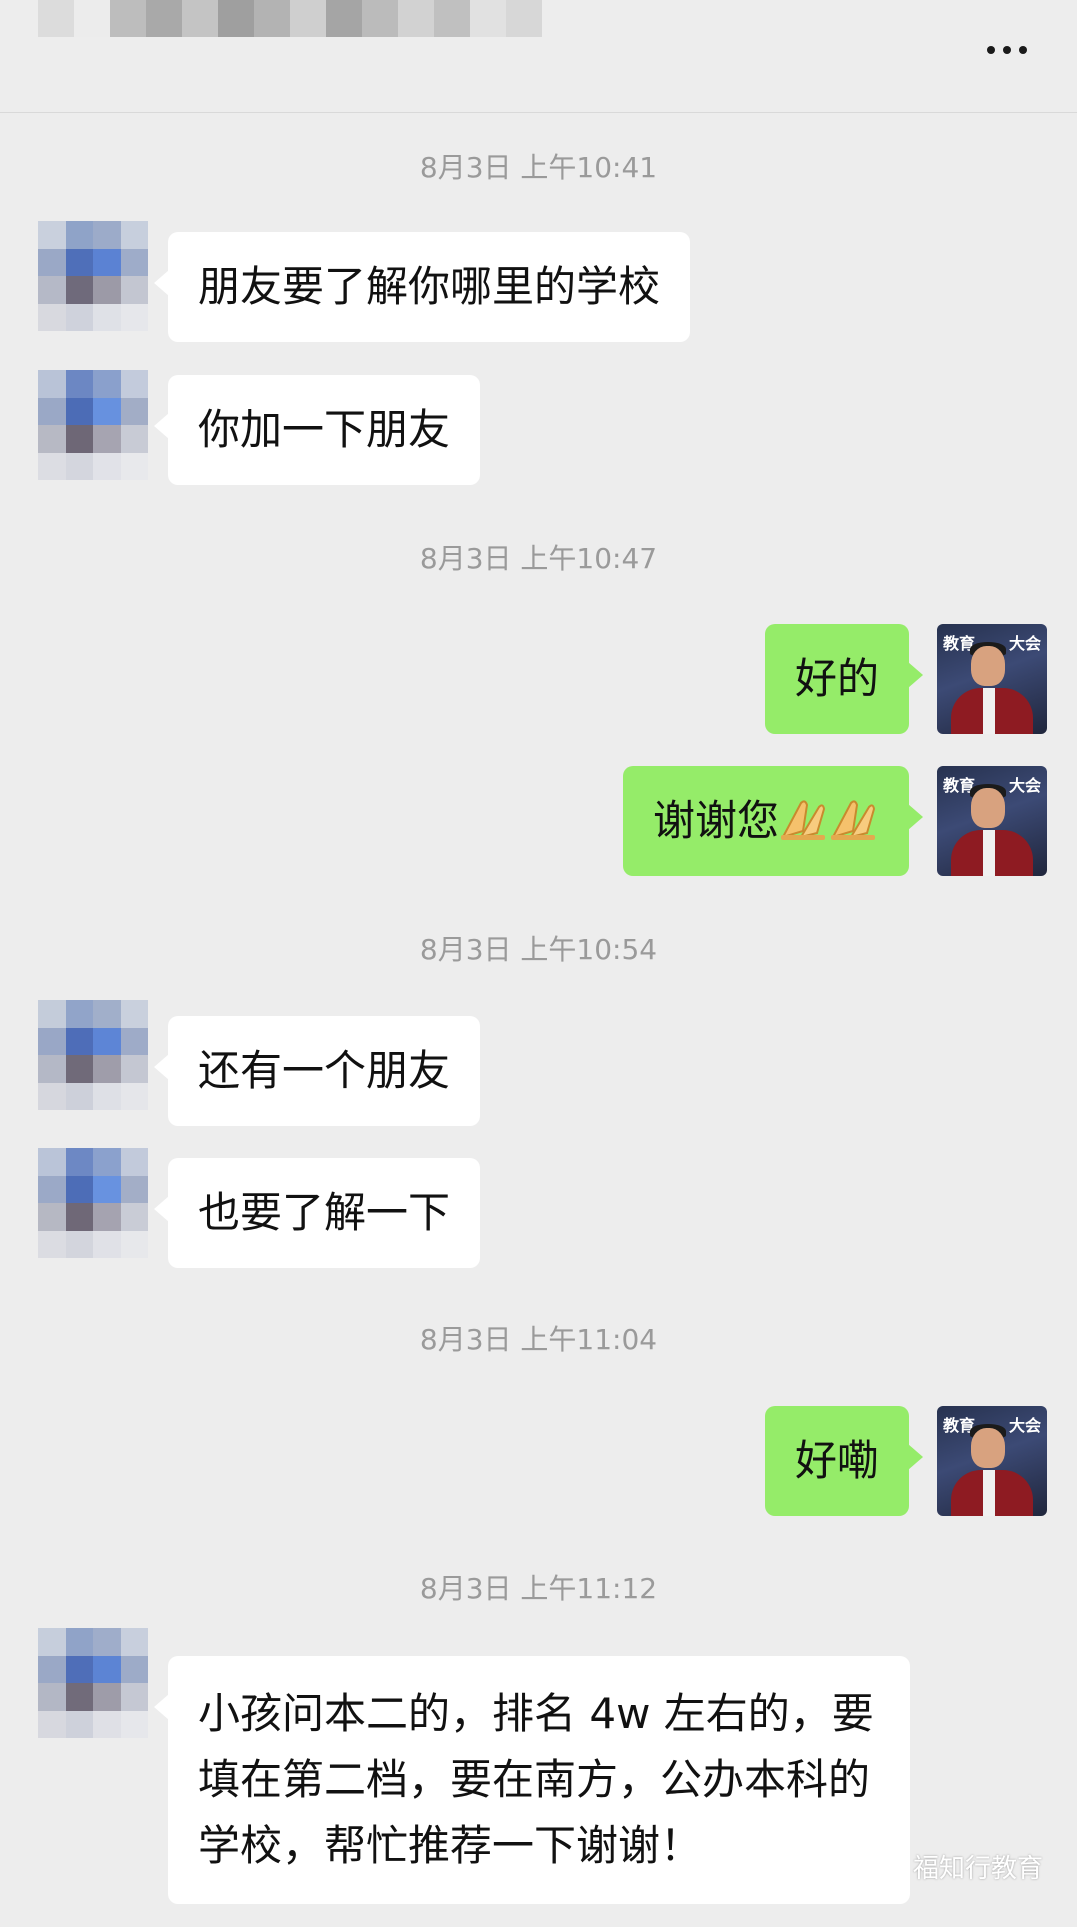 The height and width of the screenshot is (1927, 1077). What do you see at coordinates (317, 430) in the screenshot?
I see `incoming-message-bubble: 你加一下朋友` at bounding box center [317, 430].